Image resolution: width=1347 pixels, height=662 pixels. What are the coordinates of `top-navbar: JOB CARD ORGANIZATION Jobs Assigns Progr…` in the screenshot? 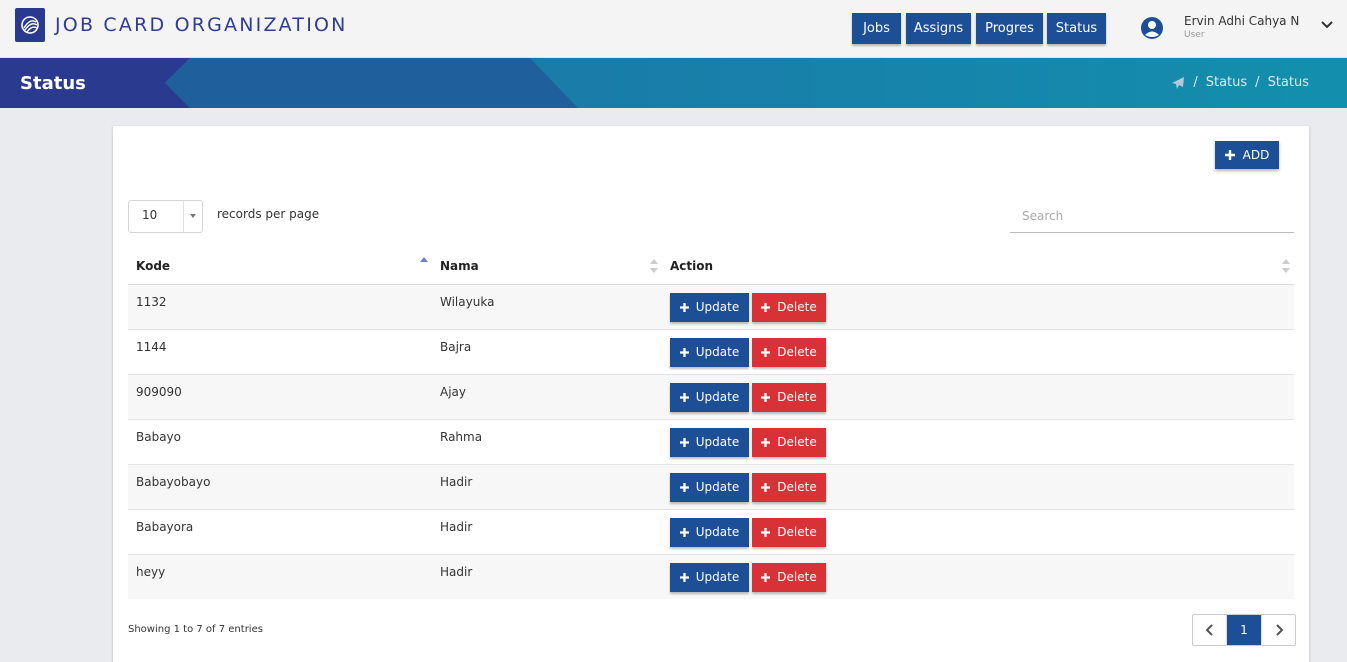 It's located at (673, 29).